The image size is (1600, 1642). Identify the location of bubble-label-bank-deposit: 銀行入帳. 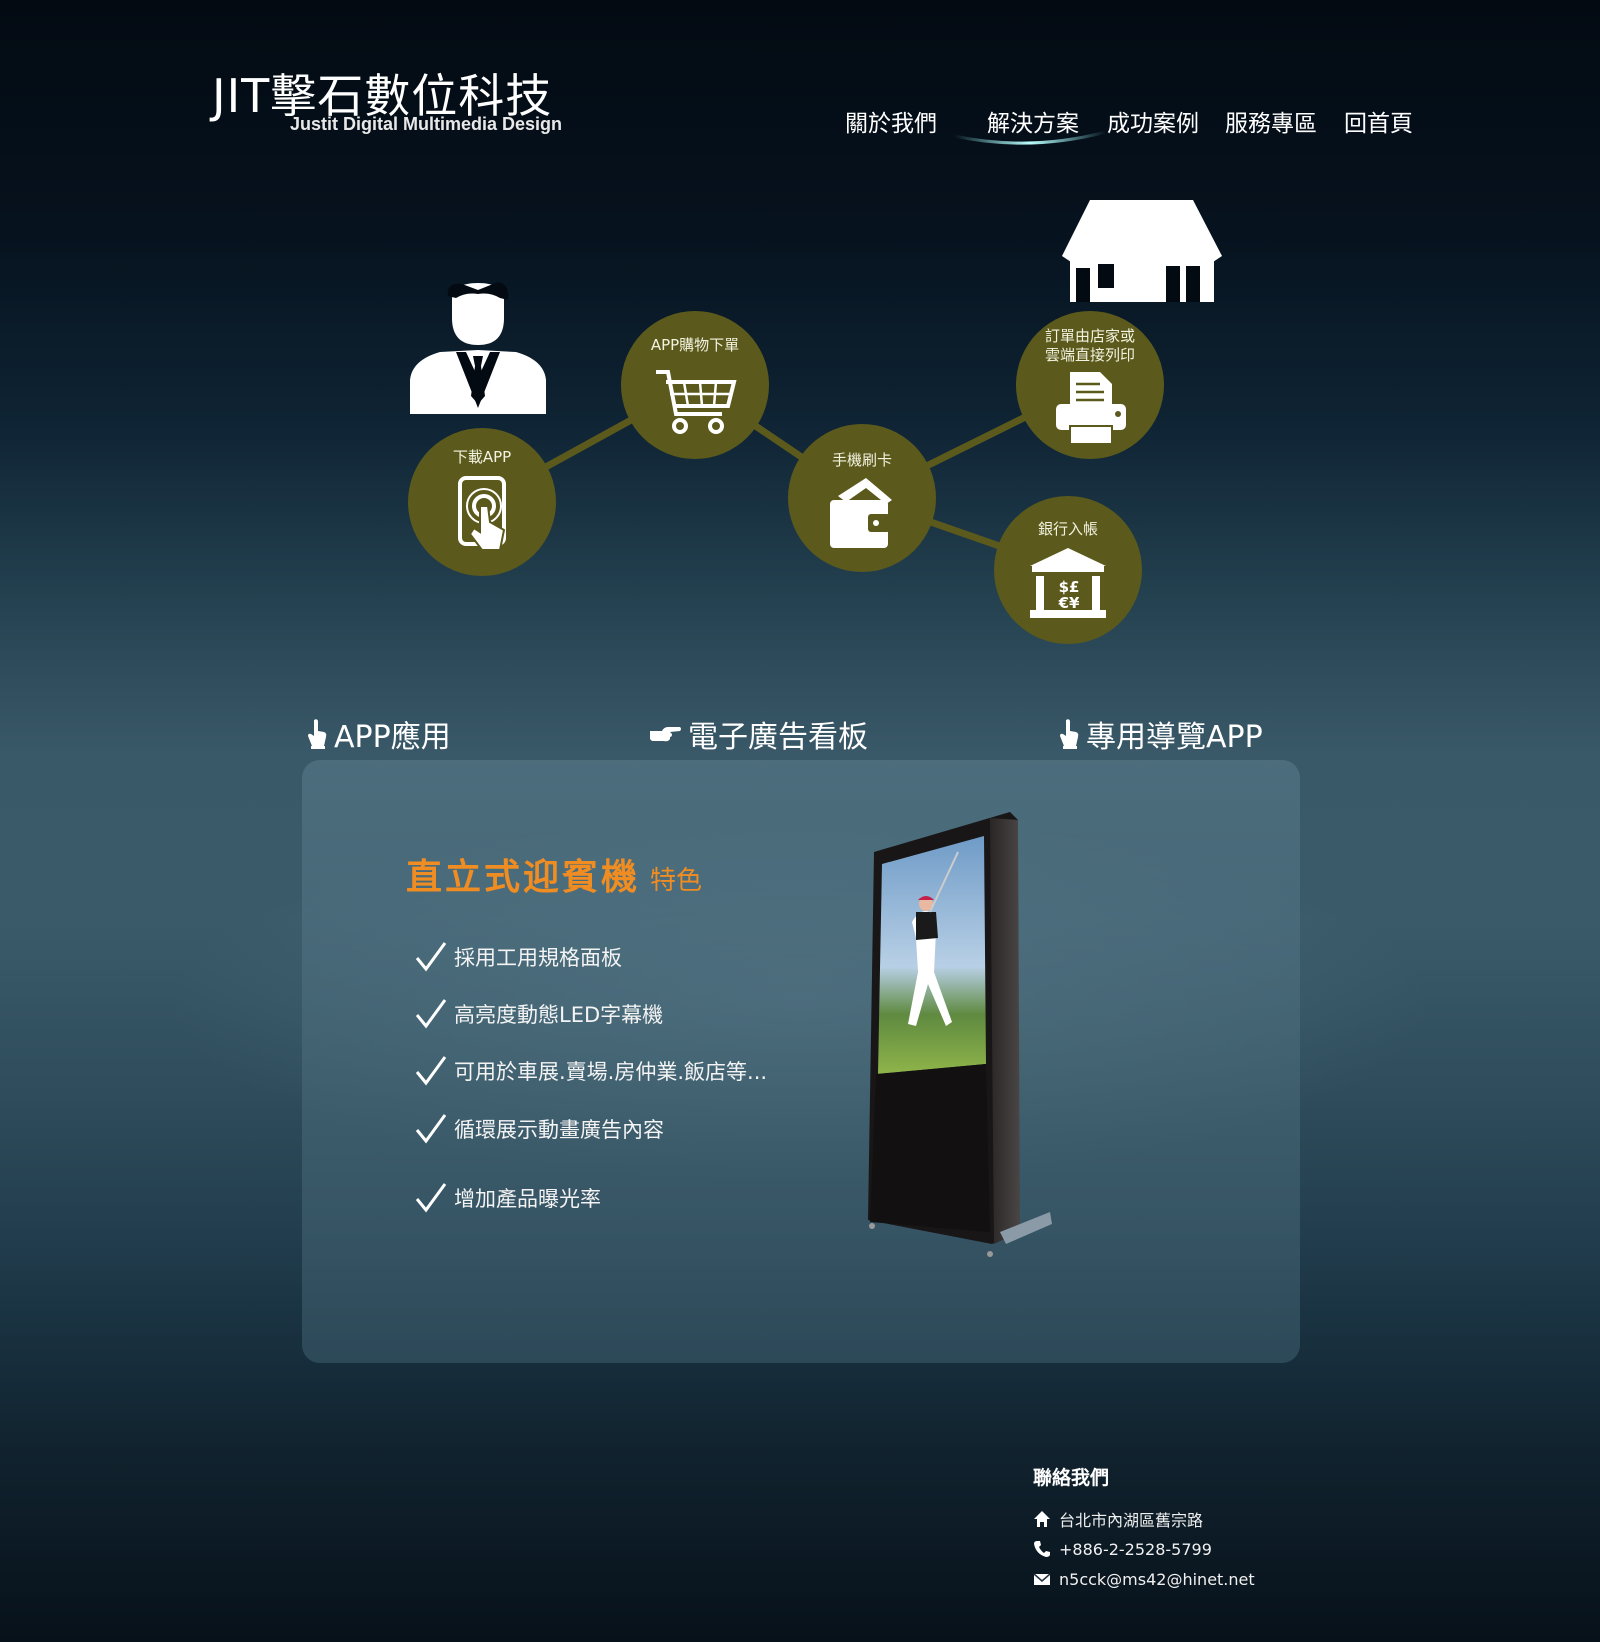
(1067, 529).